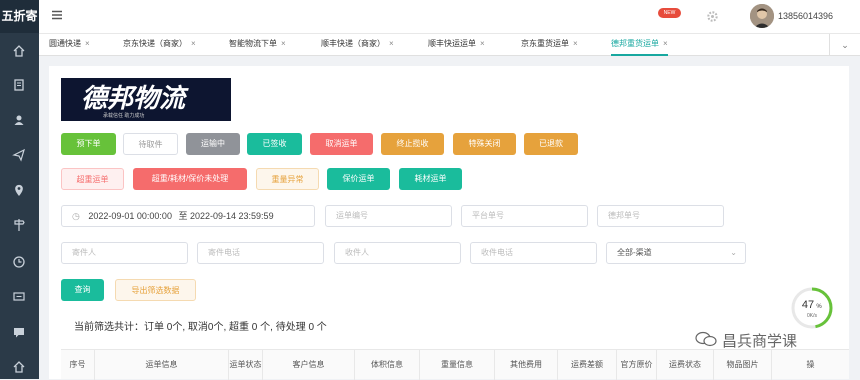 The height and width of the screenshot is (380, 860). What do you see at coordinates (533, 253) in the screenshot?
I see `receiver-phone-input: 收件电话` at bounding box center [533, 253].